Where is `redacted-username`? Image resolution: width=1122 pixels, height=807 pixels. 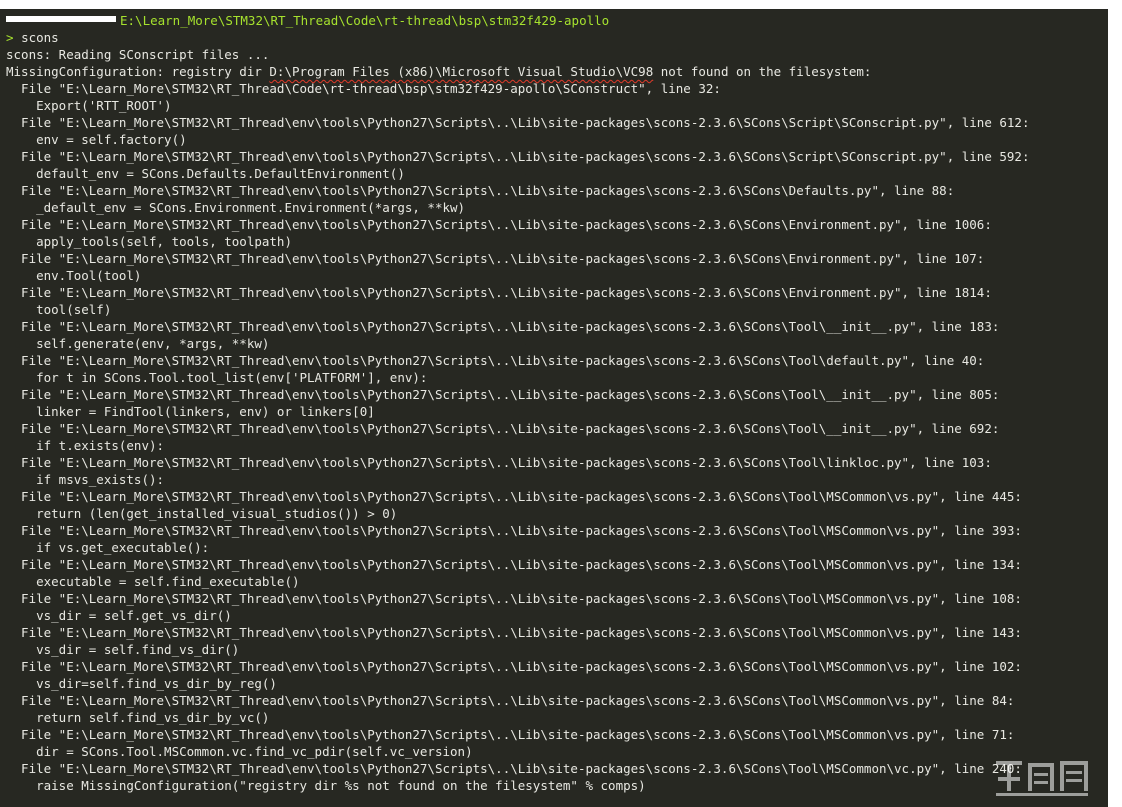
redacted-username is located at coordinates (61, 18).